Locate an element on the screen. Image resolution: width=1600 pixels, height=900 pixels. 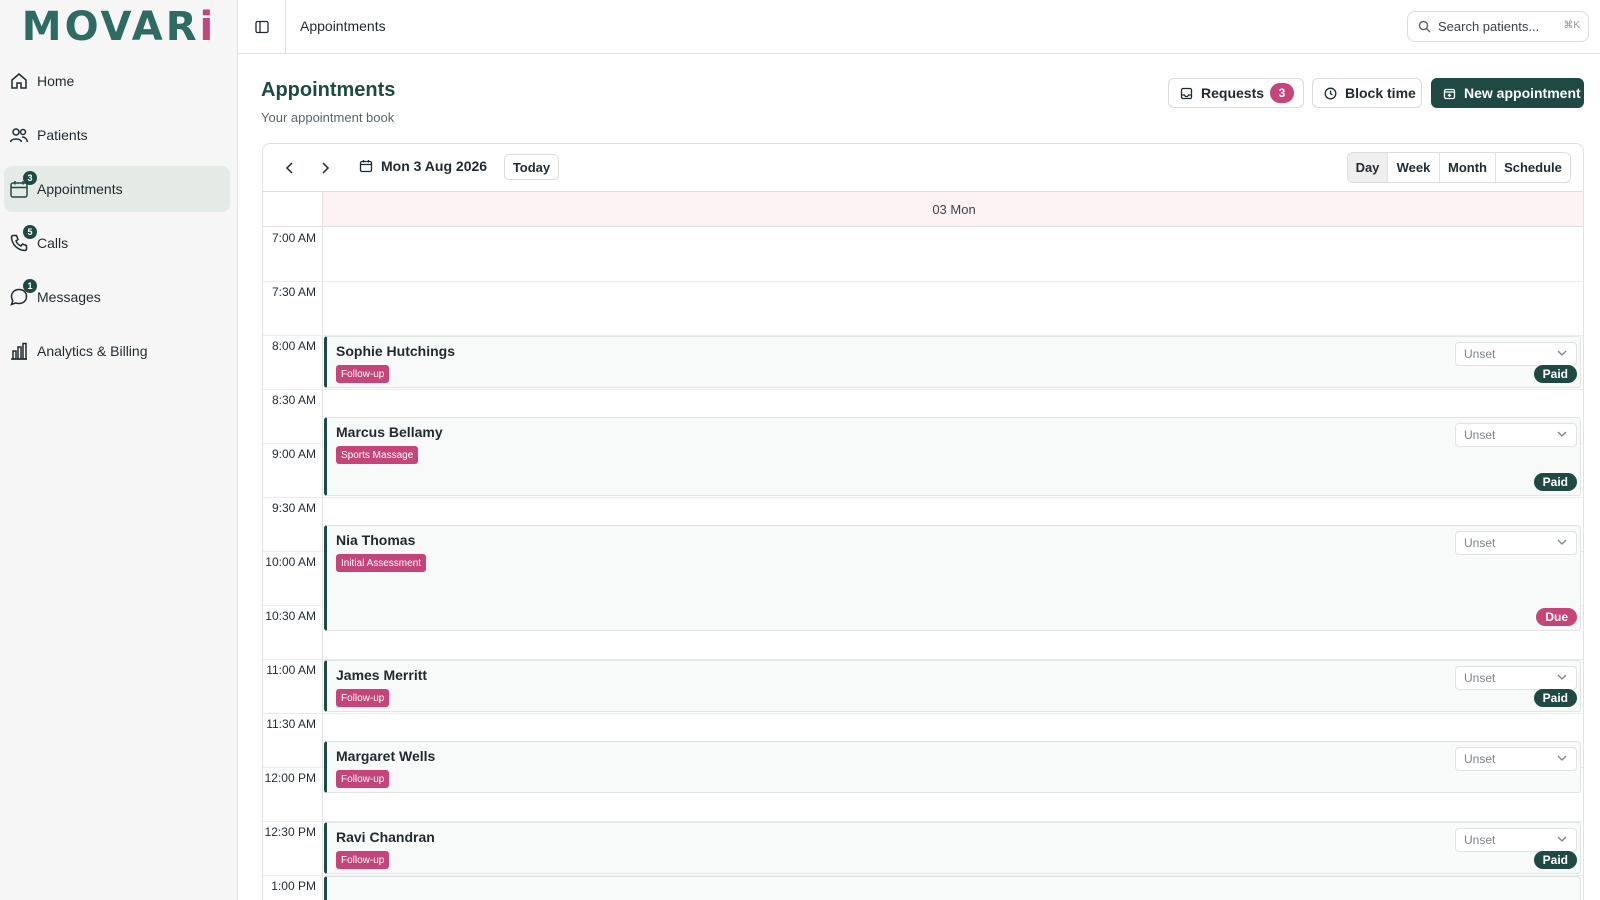
block-time-label: Block time is located at coordinates (1380, 93).